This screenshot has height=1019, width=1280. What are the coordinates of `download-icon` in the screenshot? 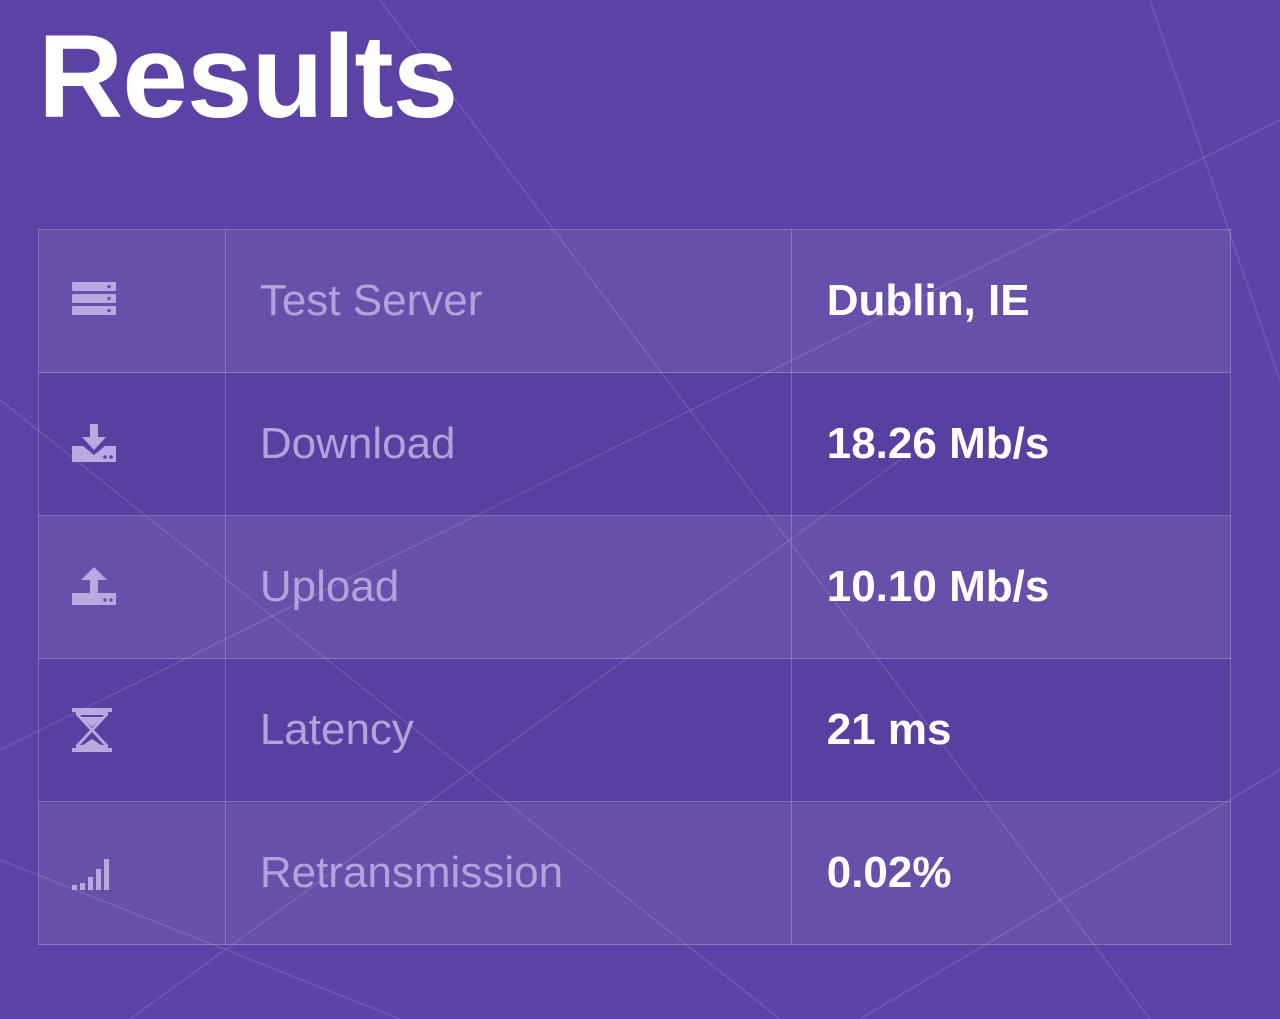 It's located at (148, 444).